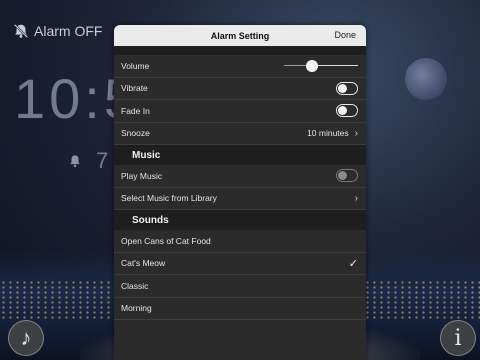 The image size is (480, 360). I want to click on bell-icon, so click(75, 161).